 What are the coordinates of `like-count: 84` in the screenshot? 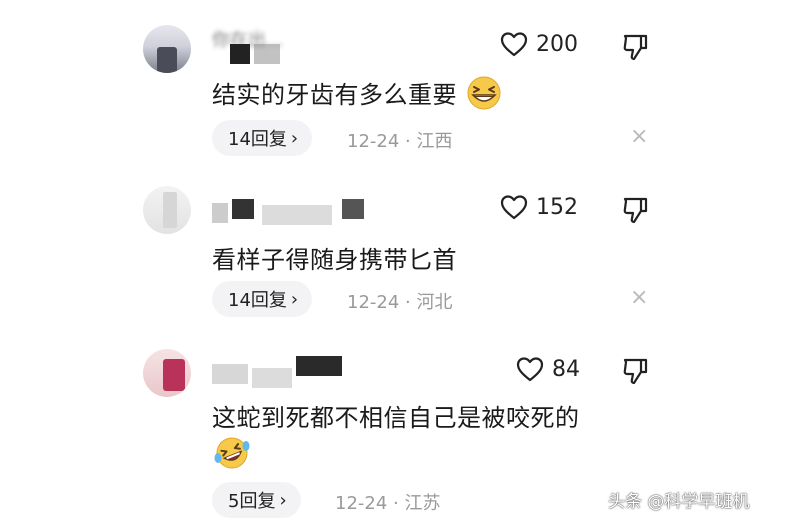 It's located at (566, 369).